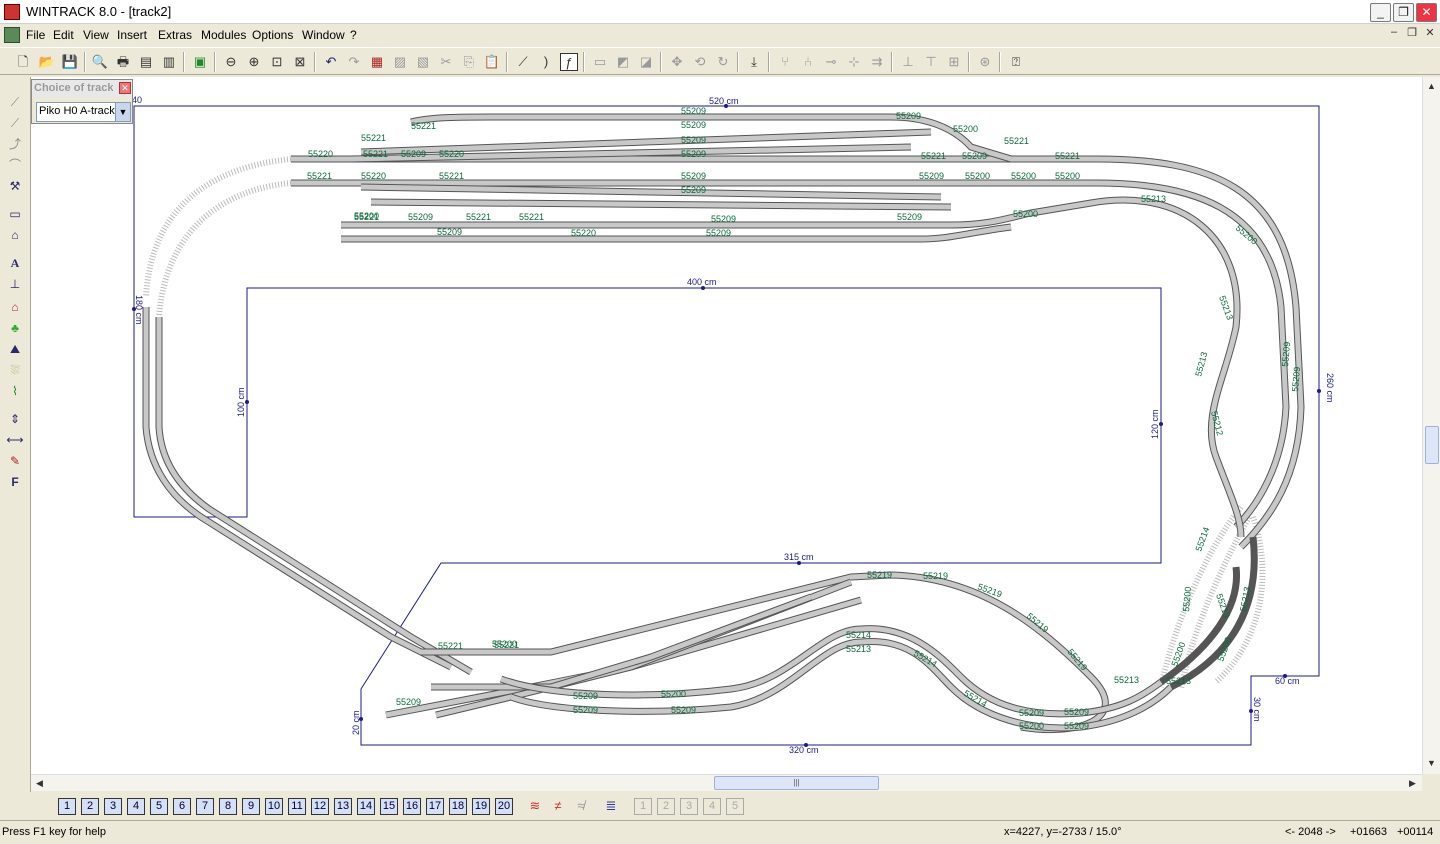 This screenshot has height=844, width=1440. I want to click on copy-icon: ⎘, so click(469, 62).